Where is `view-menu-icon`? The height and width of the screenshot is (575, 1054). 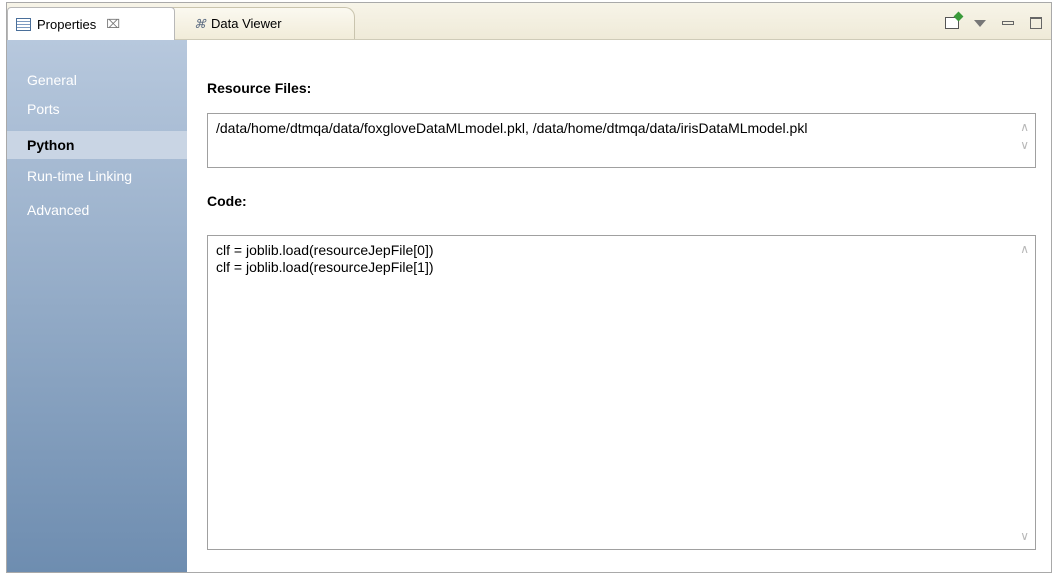
view-menu-icon is located at coordinates (980, 23).